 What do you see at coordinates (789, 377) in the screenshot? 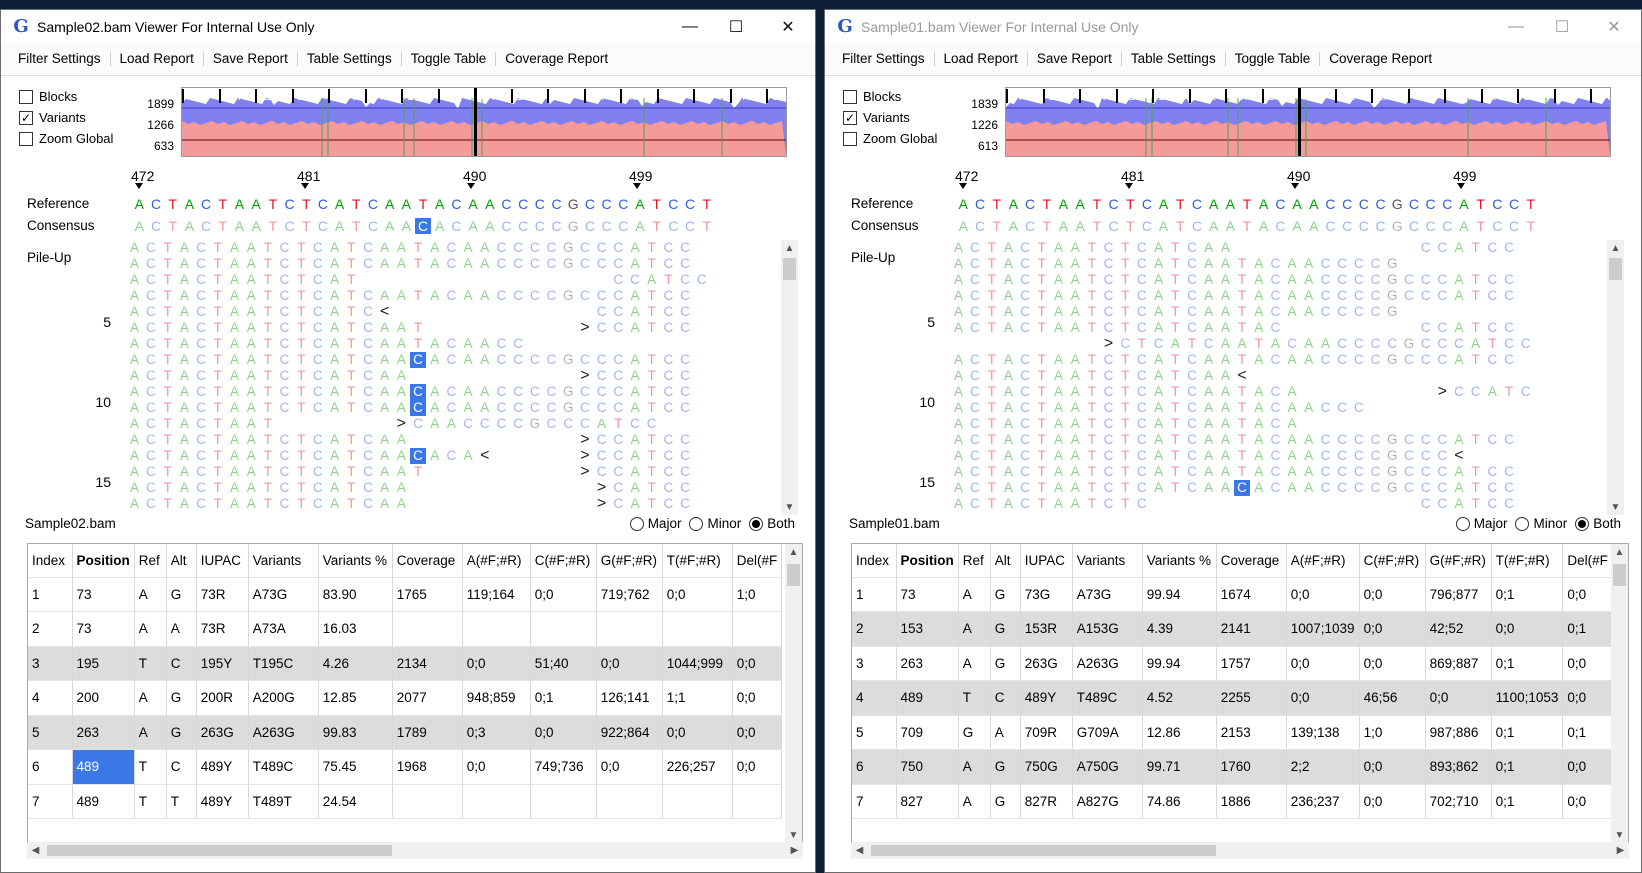
I see `pileup-scrollbar: ▲ ▼` at bounding box center [789, 377].